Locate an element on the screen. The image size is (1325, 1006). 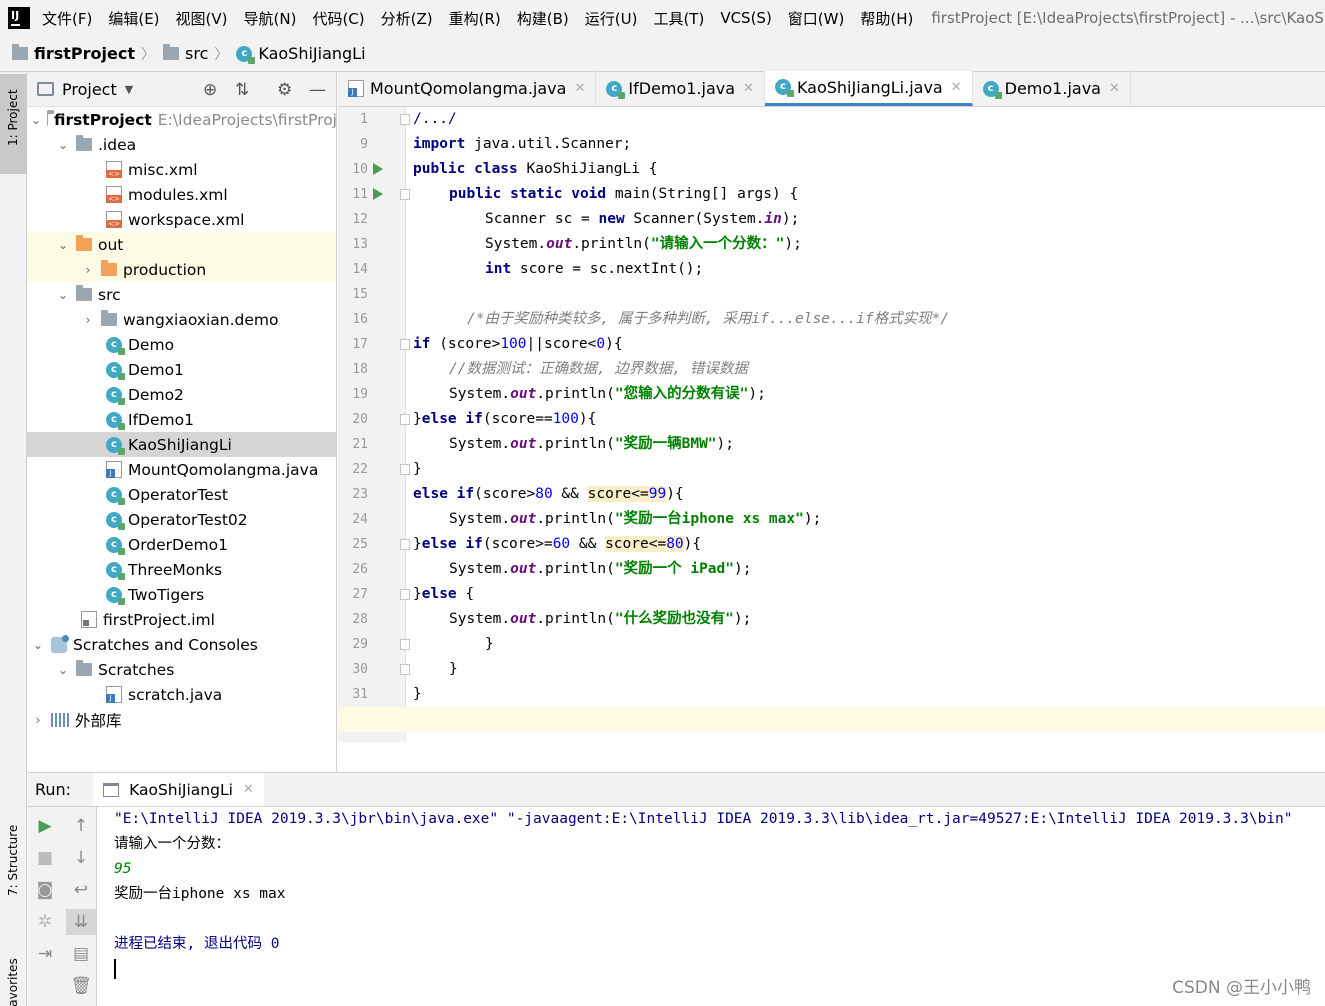
tree-item-orderdemo1: c OrderDemo1 is located at coordinates (181, 544).